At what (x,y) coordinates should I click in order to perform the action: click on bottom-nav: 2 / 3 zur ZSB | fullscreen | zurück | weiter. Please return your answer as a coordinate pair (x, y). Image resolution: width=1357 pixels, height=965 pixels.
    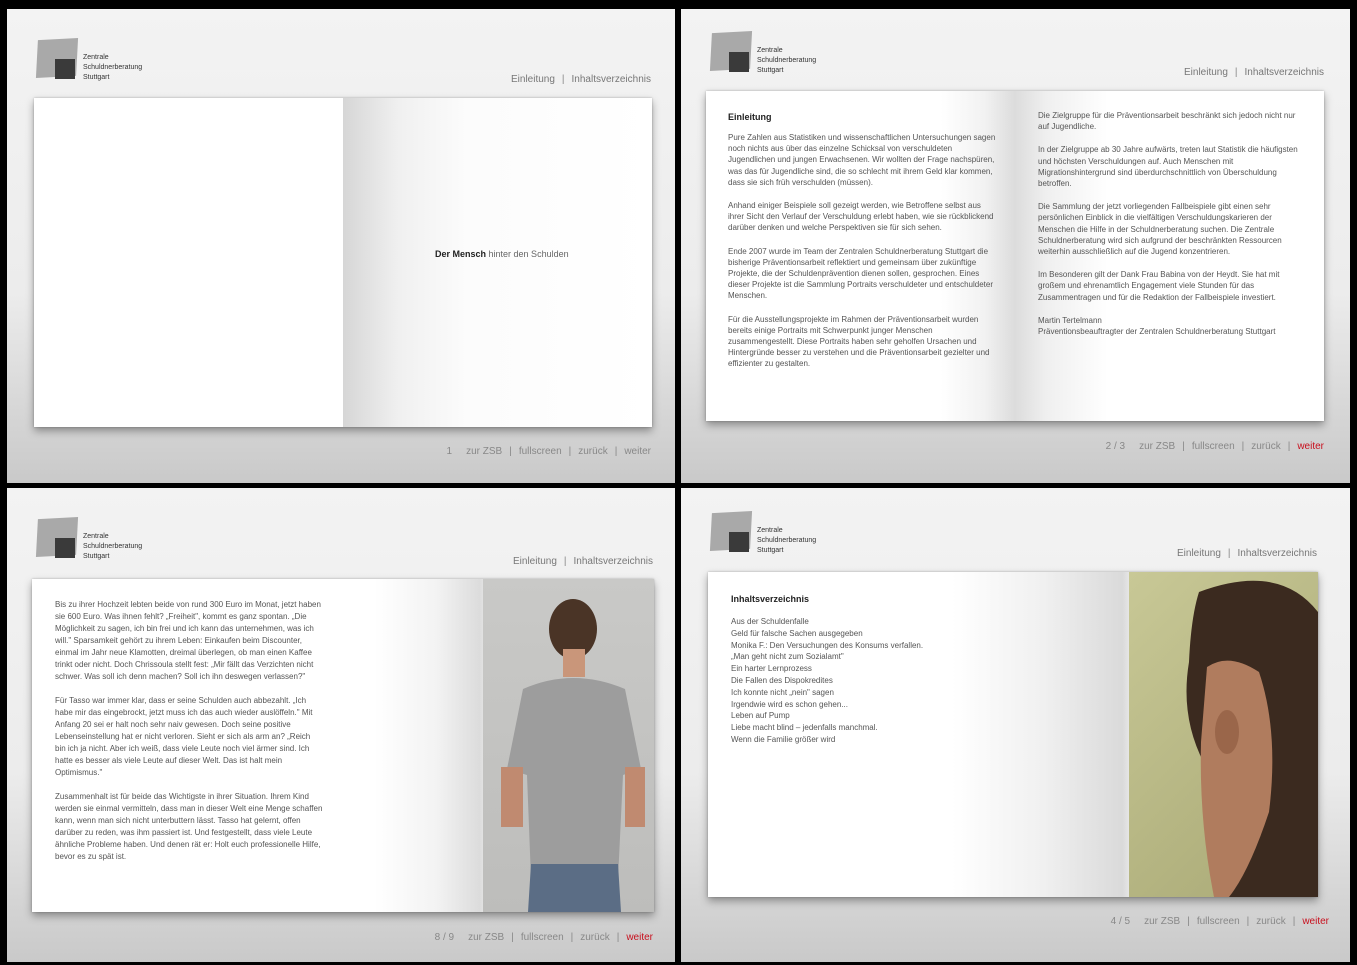
    Looking at the image, I should click on (1214, 446).